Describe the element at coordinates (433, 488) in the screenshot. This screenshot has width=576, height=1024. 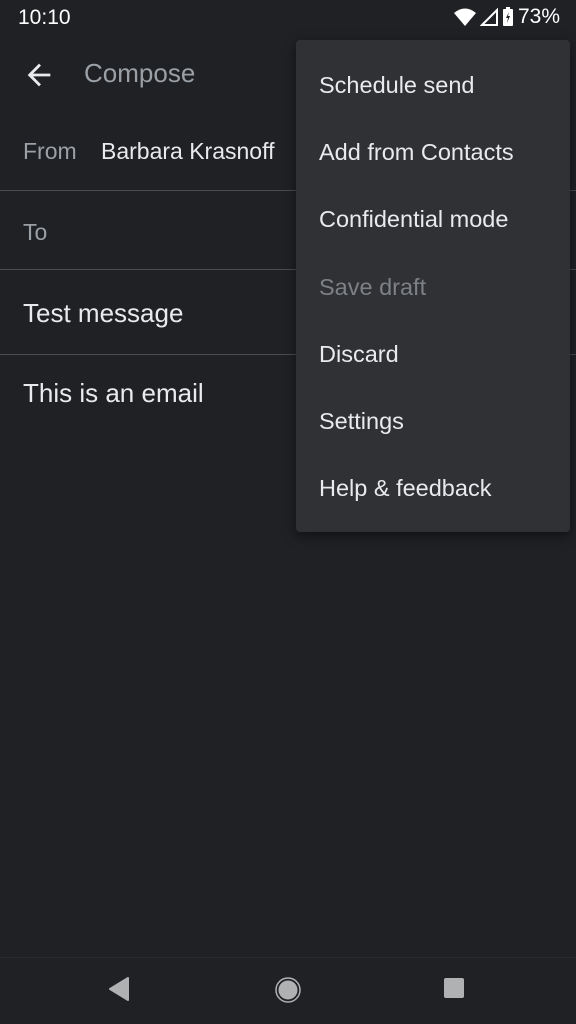
I see `menu-item-help-feedback: Help & feedback` at that location.